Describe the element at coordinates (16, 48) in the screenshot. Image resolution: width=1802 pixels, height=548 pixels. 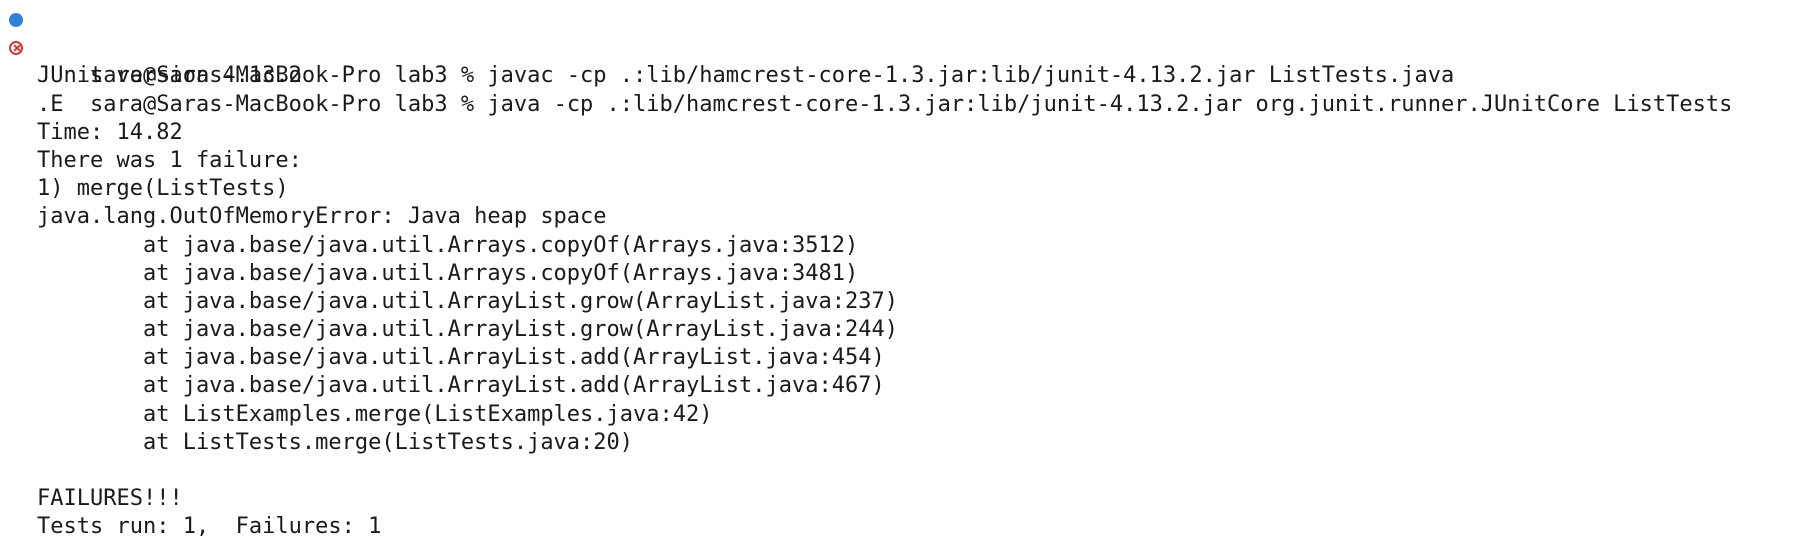
I see `error-circle-x-icon` at that location.